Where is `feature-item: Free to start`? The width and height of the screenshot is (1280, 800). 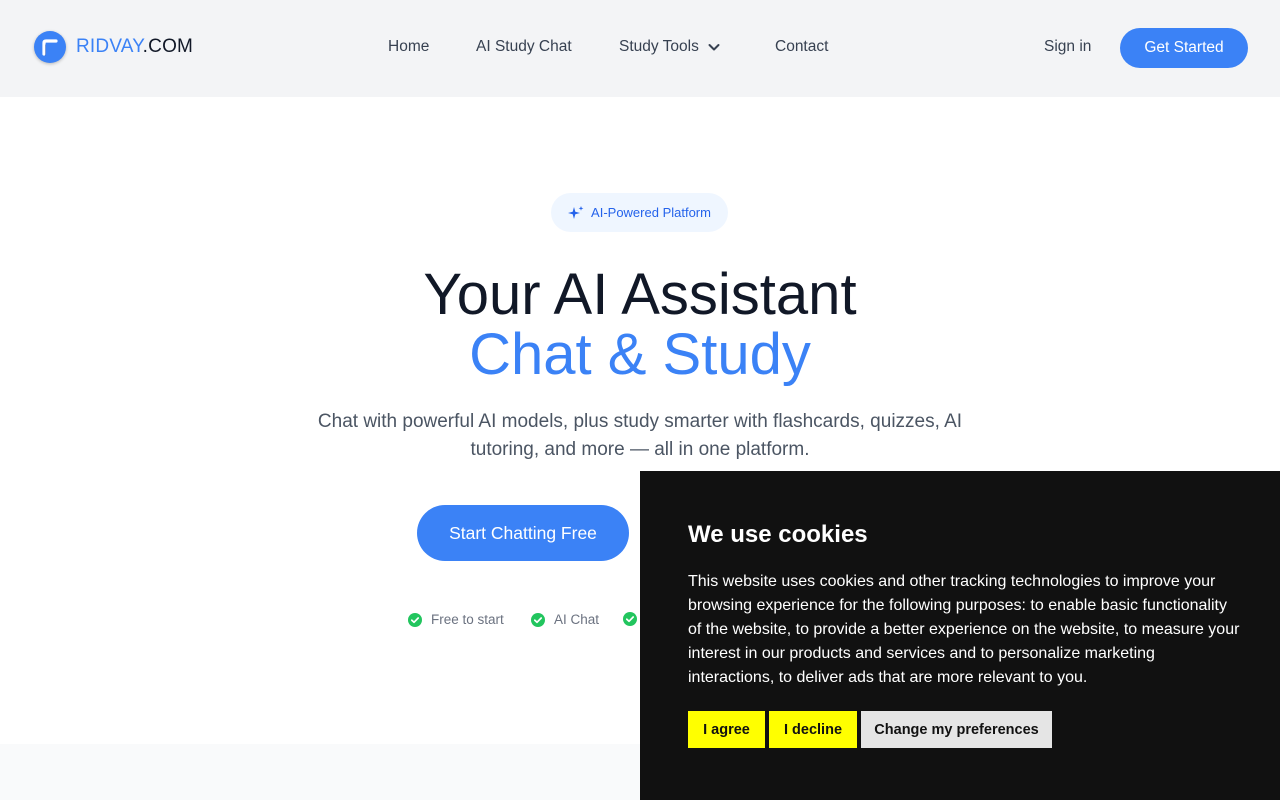 feature-item: Free to start is located at coordinates (456, 619).